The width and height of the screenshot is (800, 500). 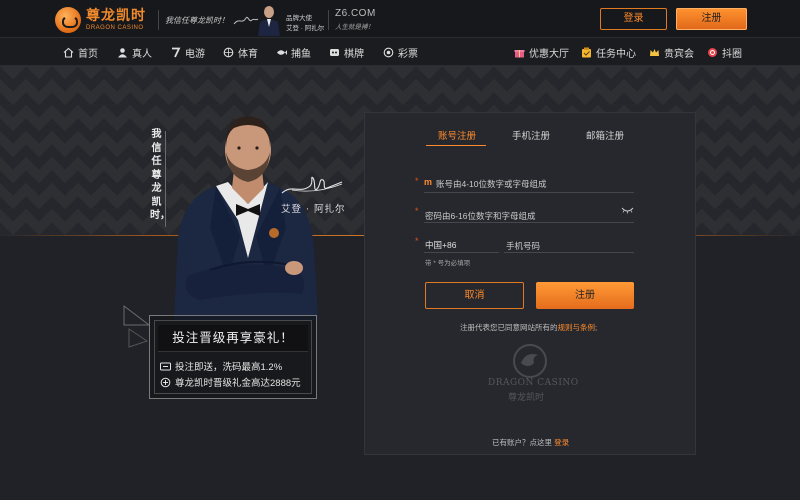 I want to click on tab-account-register: 账号注册, so click(x=457, y=135).